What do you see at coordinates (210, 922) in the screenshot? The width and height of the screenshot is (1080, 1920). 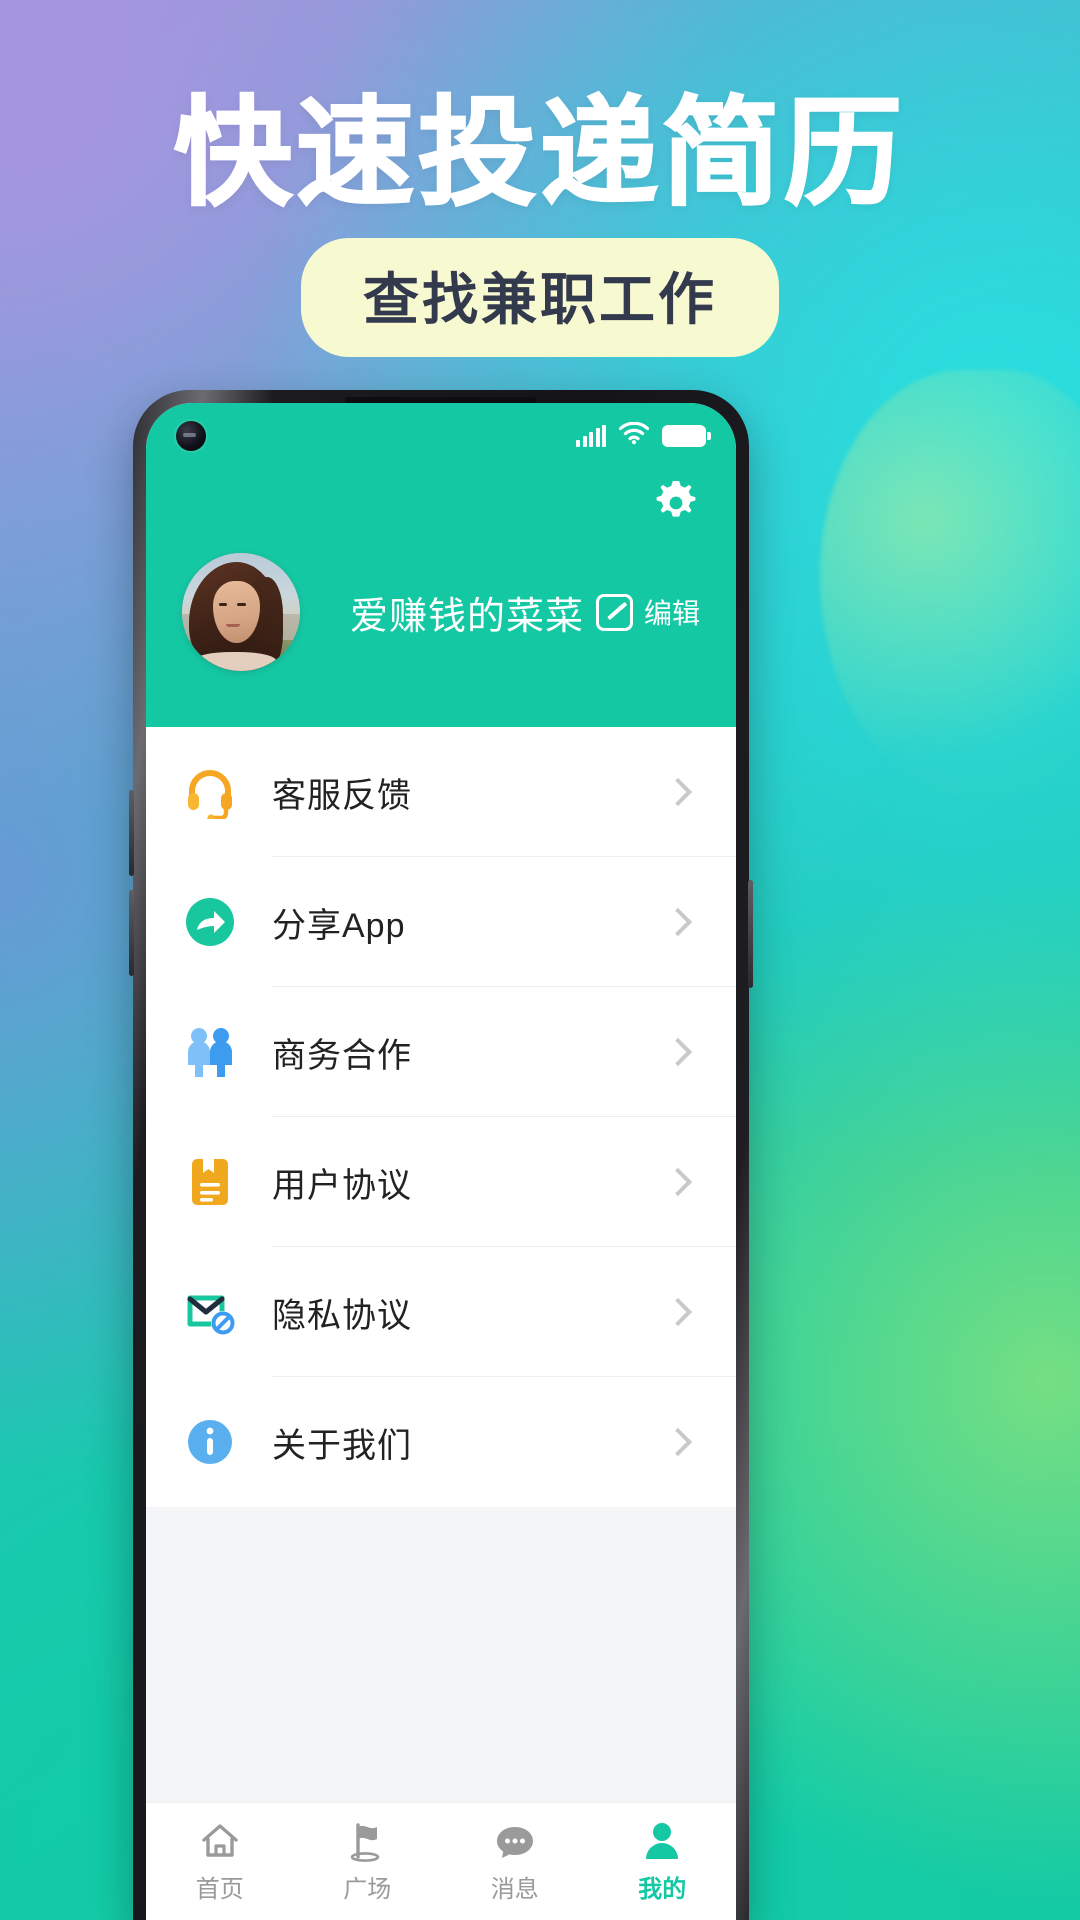 I see `share-arrow-icon` at bounding box center [210, 922].